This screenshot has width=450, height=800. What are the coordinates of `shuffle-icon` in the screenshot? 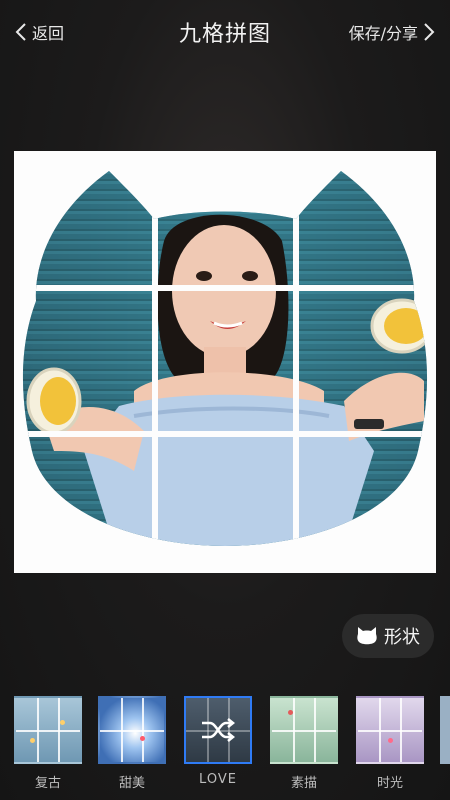 It's located at (218, 732).